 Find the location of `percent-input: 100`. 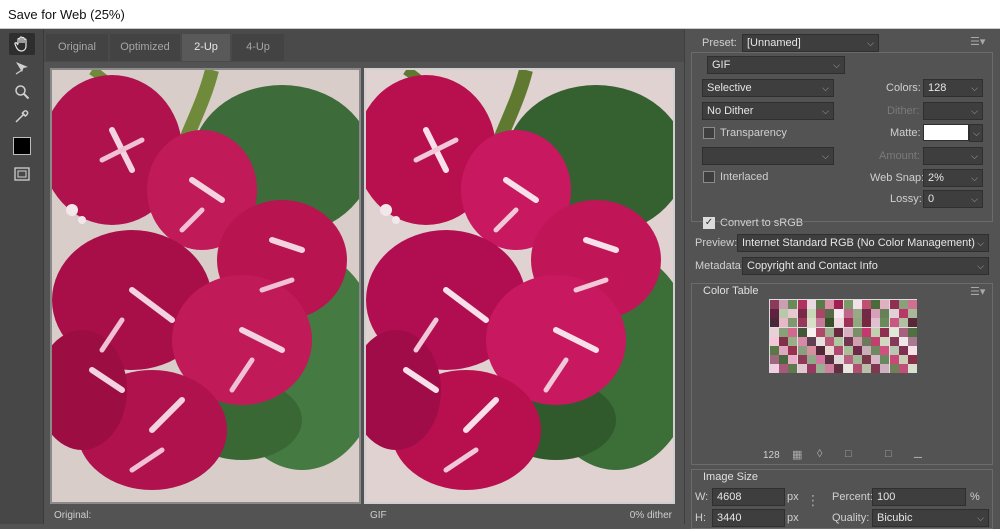

percent-input: 100 is located at coordinates (919, 497).